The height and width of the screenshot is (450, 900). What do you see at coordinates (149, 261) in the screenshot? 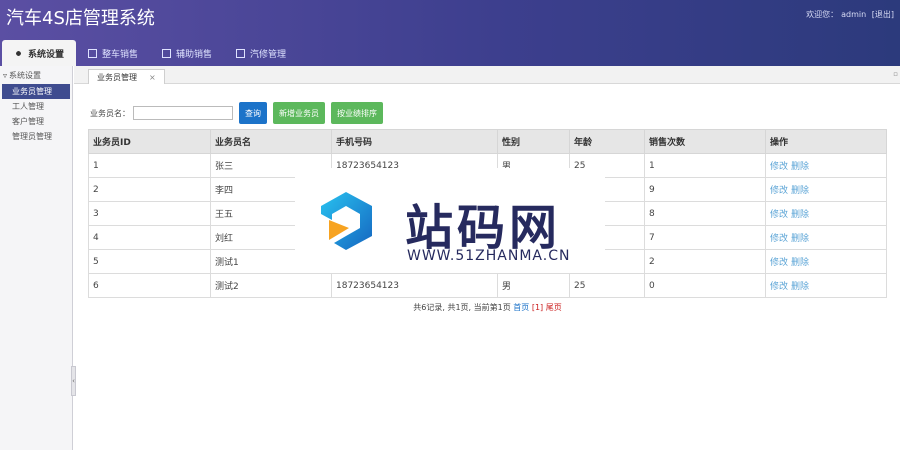
I see `cell-id: 5` at bounding box center [149, 261].